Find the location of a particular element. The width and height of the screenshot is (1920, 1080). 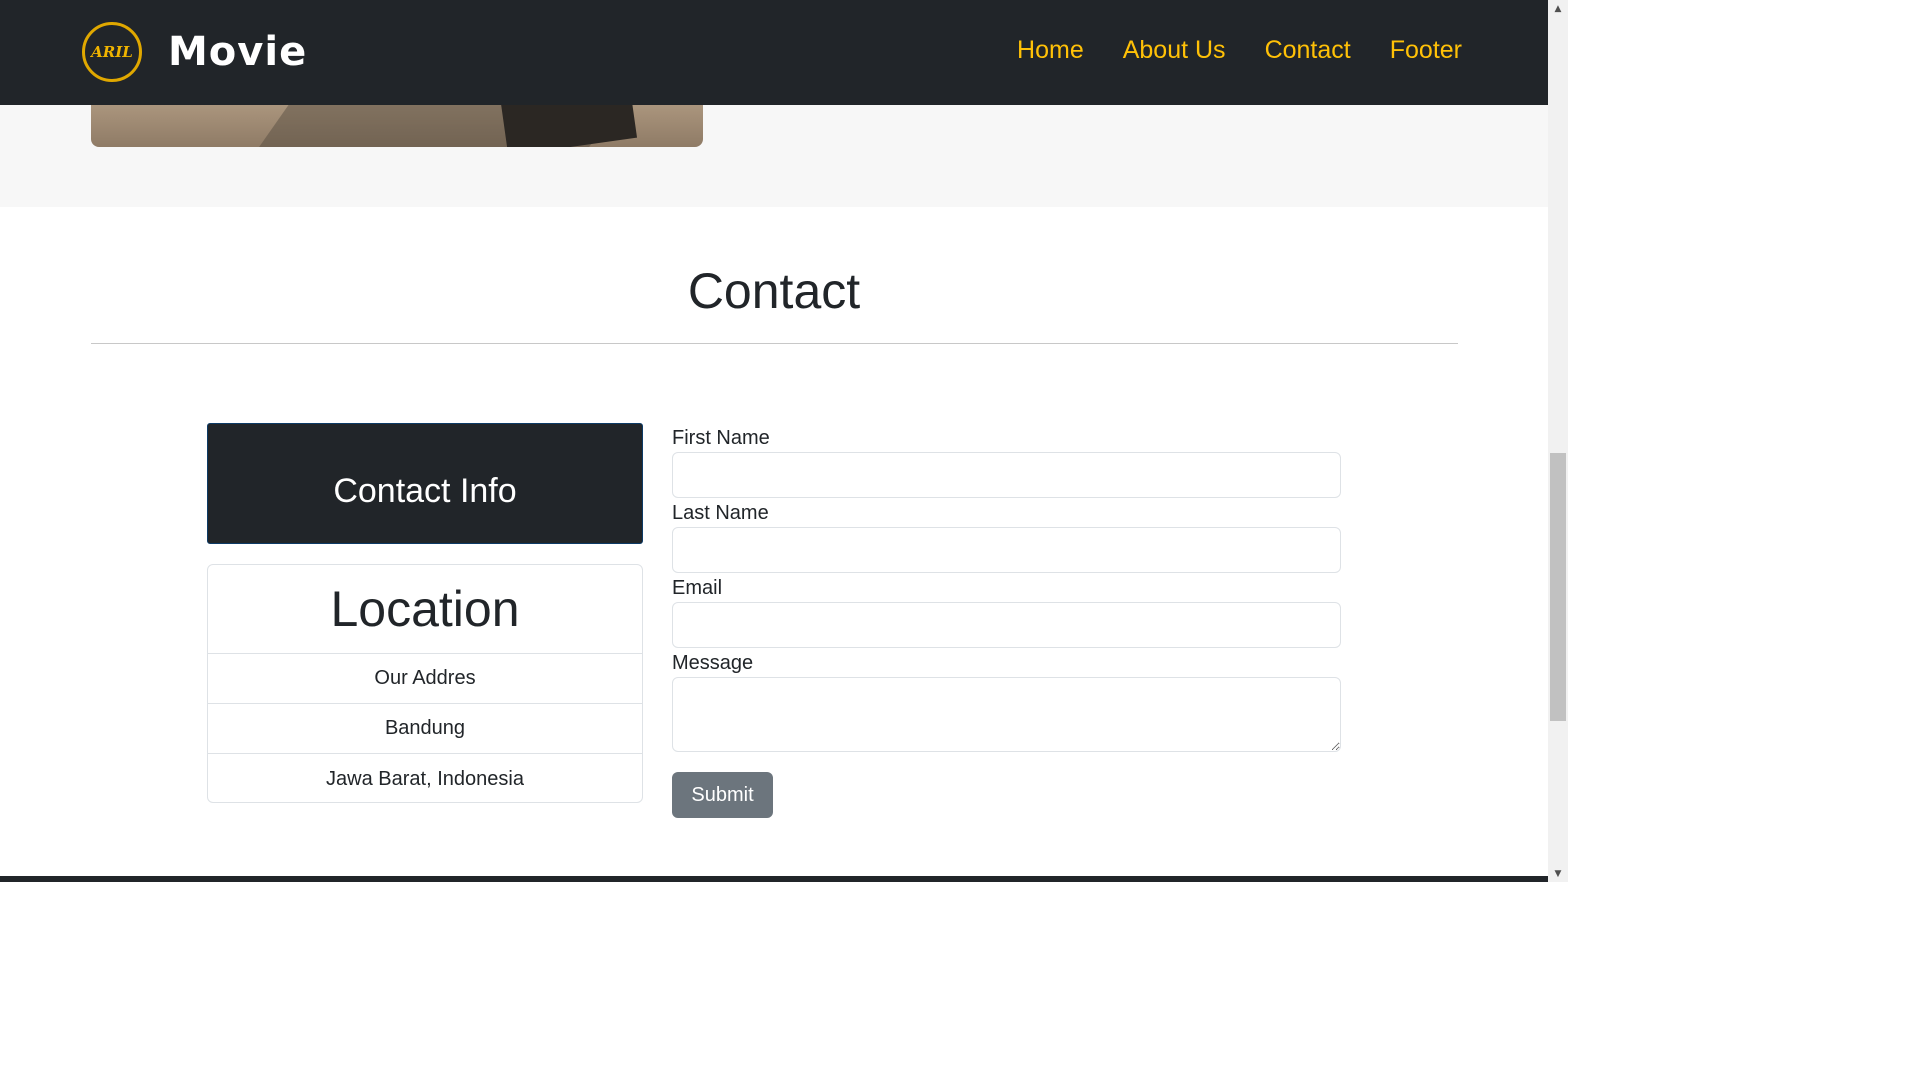

scroll-down-arrow-icon: ▼ is located at coordinates (1558, 873).